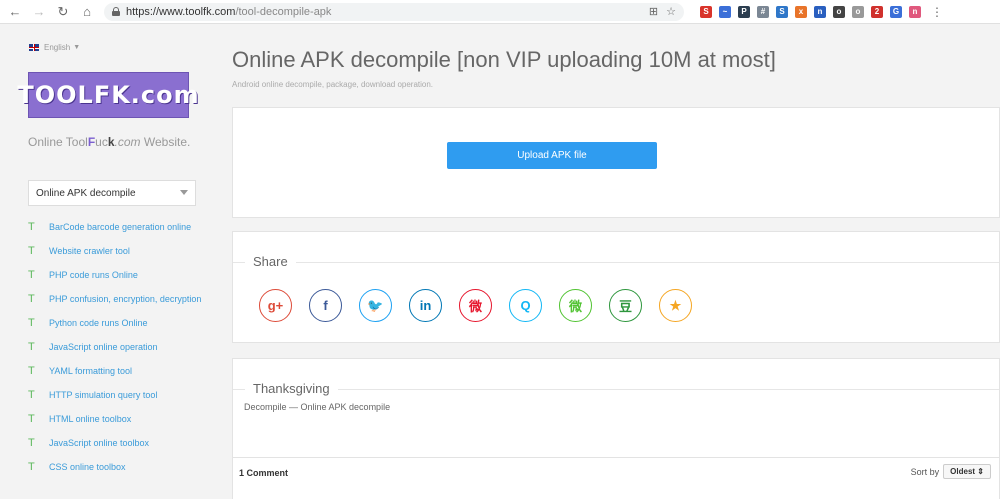 The width and height of the screenshot is (1000, 499). I want to click on wechat-icon: 微, so click(575, 305).